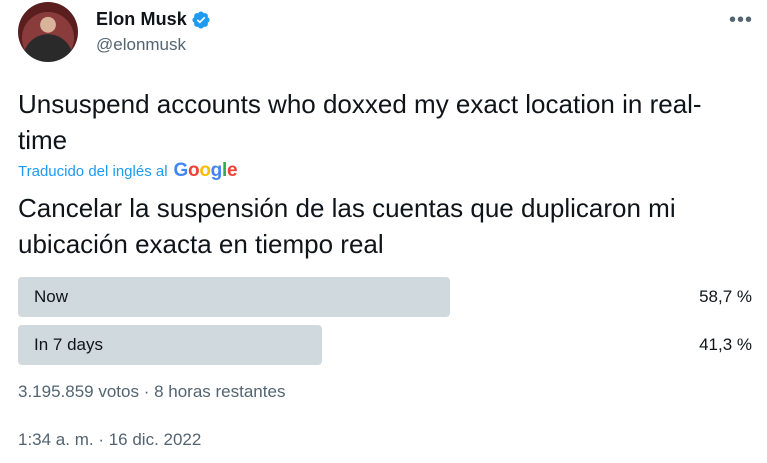 The width and height of the screenshot is (767, 463). What do you see at coordinates (741, 20) in the screenshot?
I see `more-options-icon: •••` at bounding box center [741, 20].